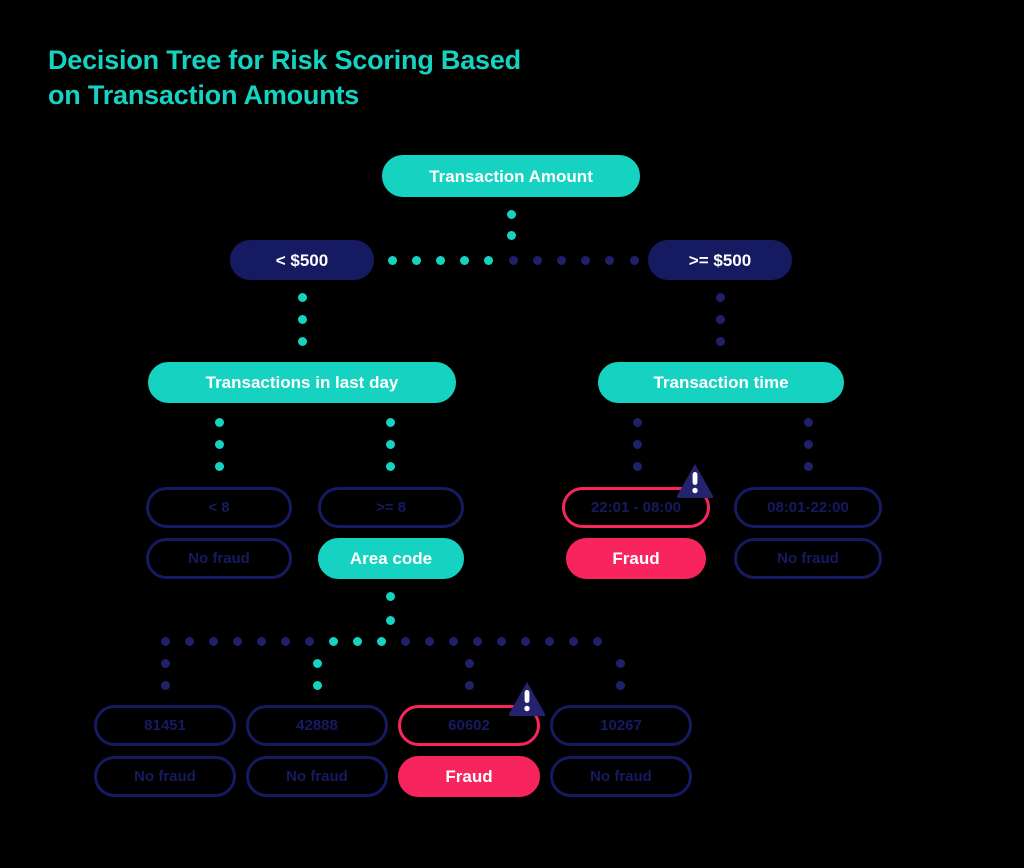 This screenshot has height=868, width=1024. What do you see at coordinates (469, 725) in the screenshot?
I see `node-zip-60602-label: 60602` at bounding box center [469, 725].